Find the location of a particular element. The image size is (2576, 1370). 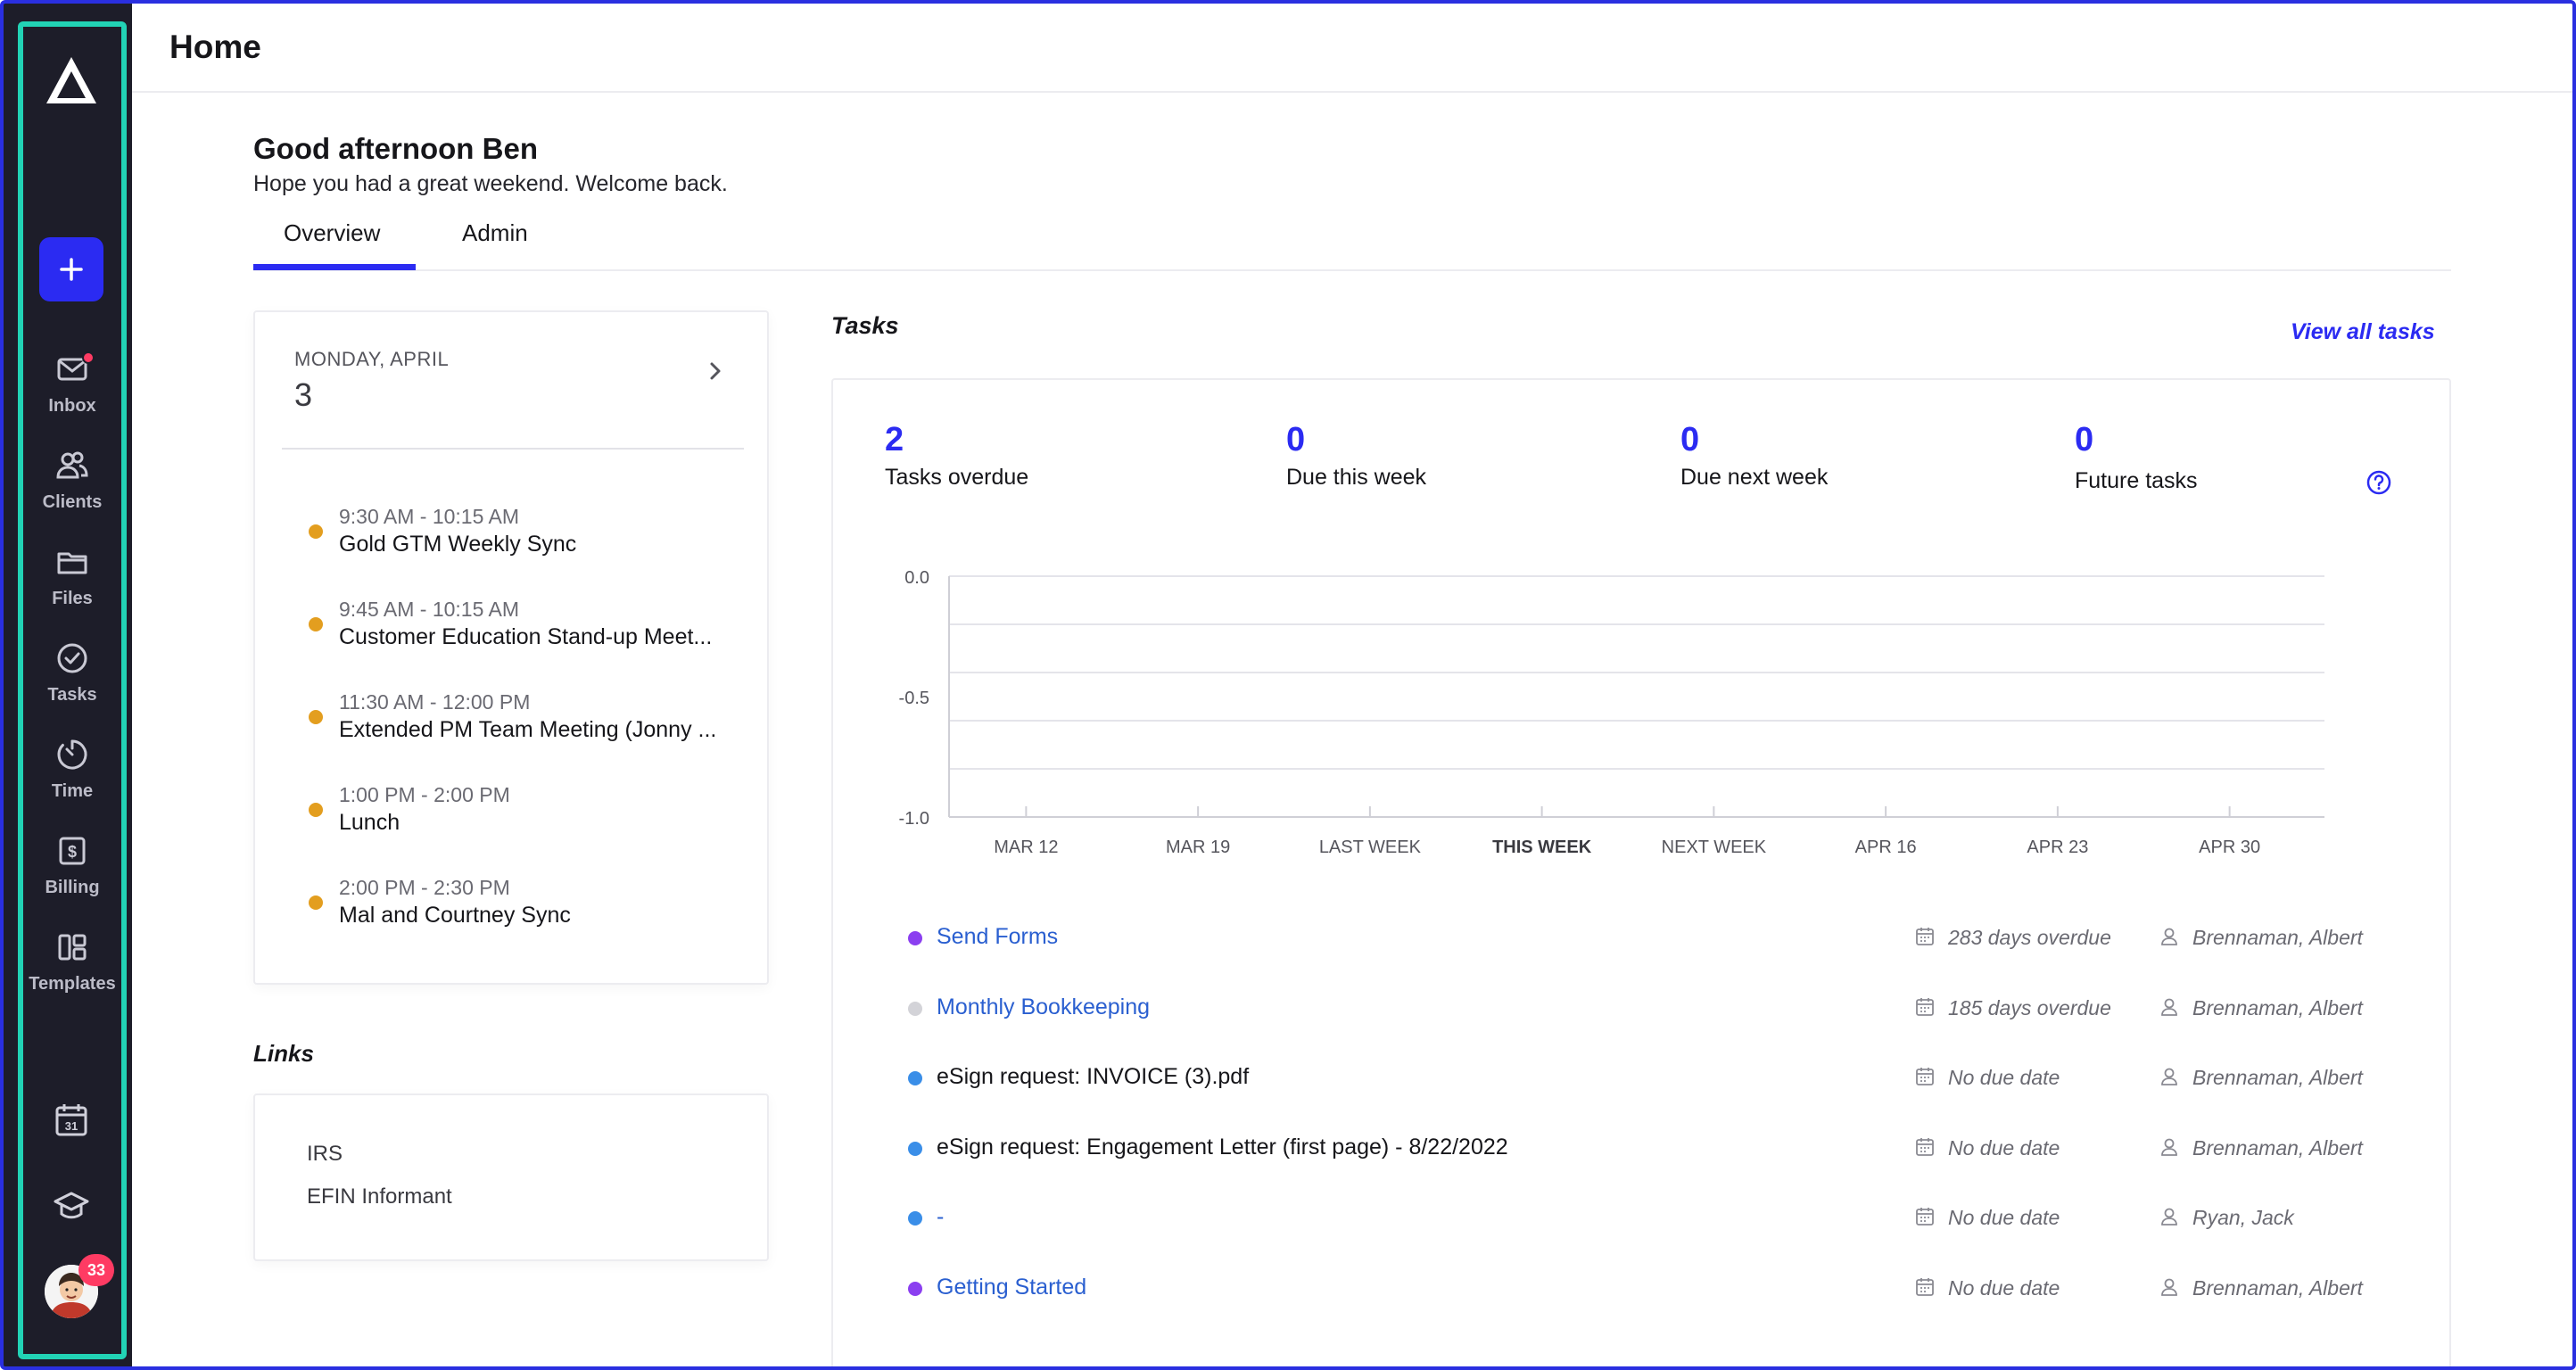

link-irs: IRS is located at coordinates (325, 1155).